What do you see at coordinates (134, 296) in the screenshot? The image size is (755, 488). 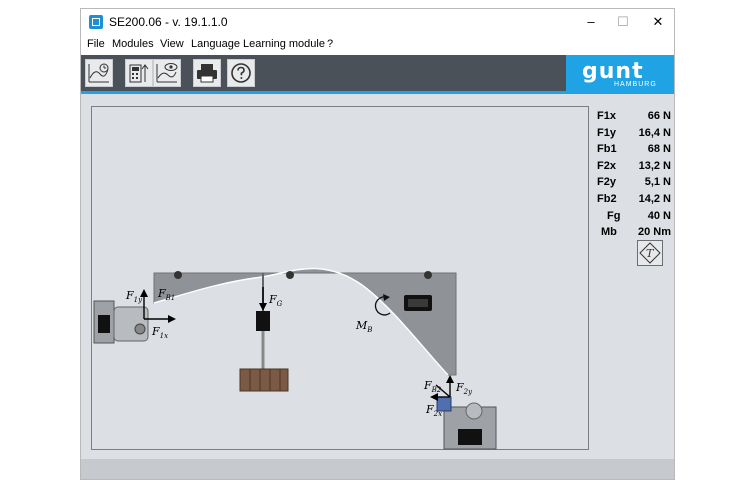 I see `label-f1y: F1y` at bounding box center [134, 296].